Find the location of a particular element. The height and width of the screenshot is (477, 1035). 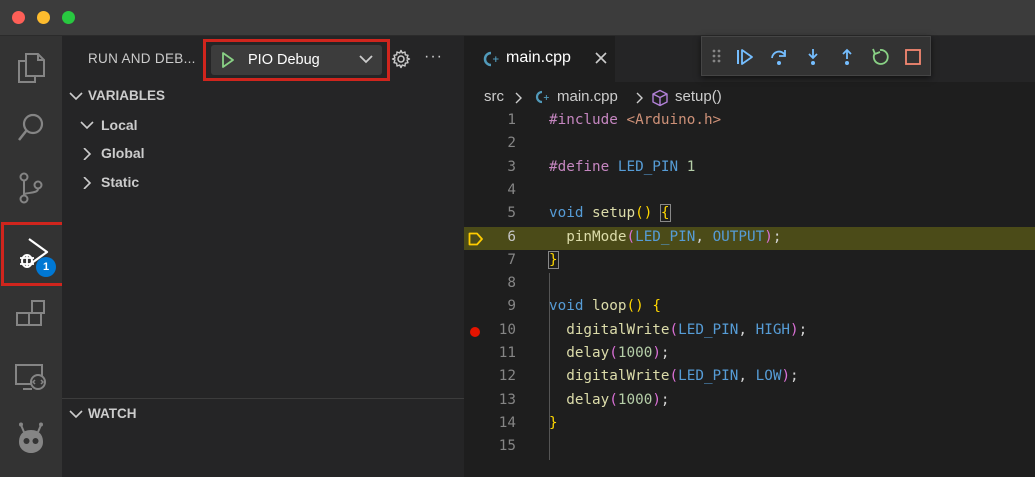

code-line: 15 is located at coordinates (507, 446).